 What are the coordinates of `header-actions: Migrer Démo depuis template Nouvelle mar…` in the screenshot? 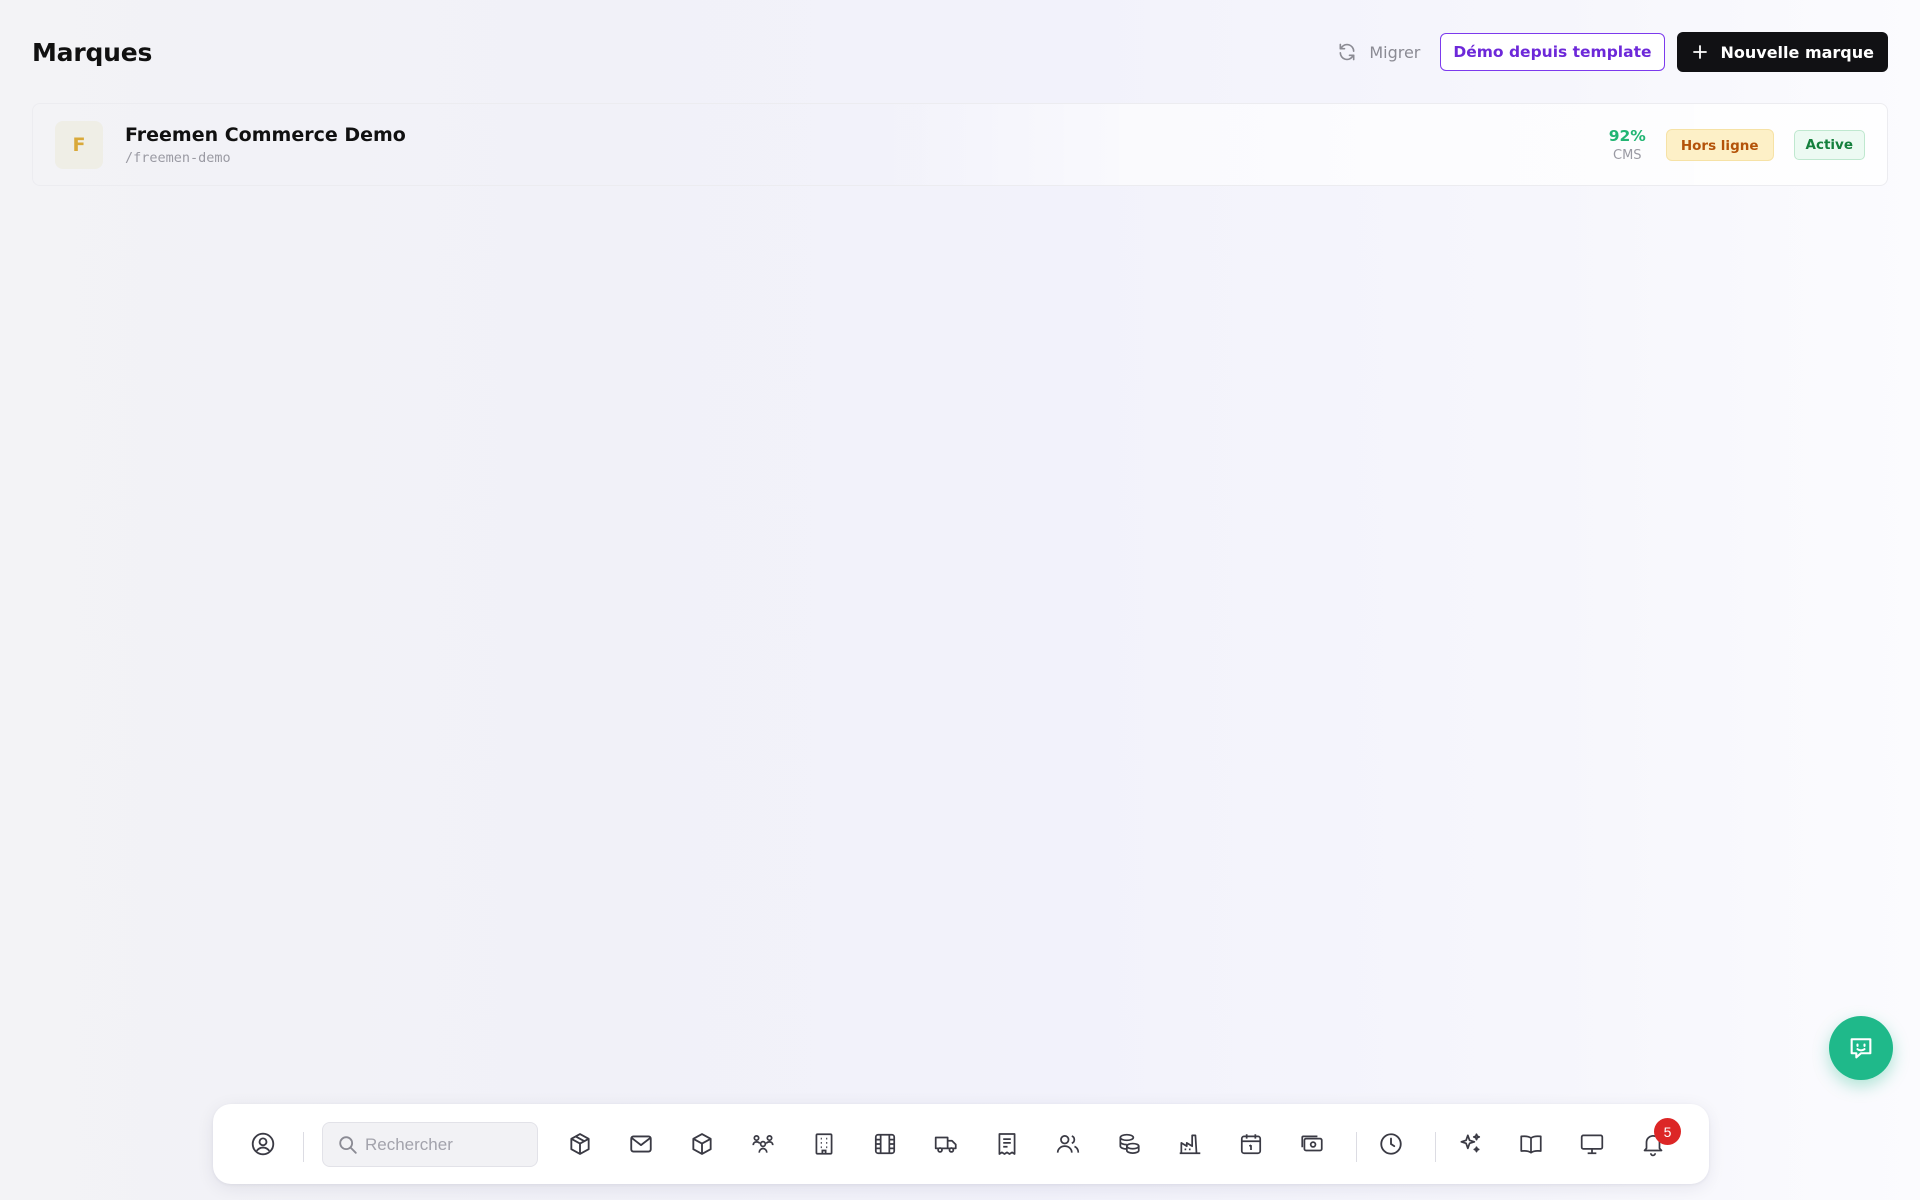 It's located at (1608, 52).